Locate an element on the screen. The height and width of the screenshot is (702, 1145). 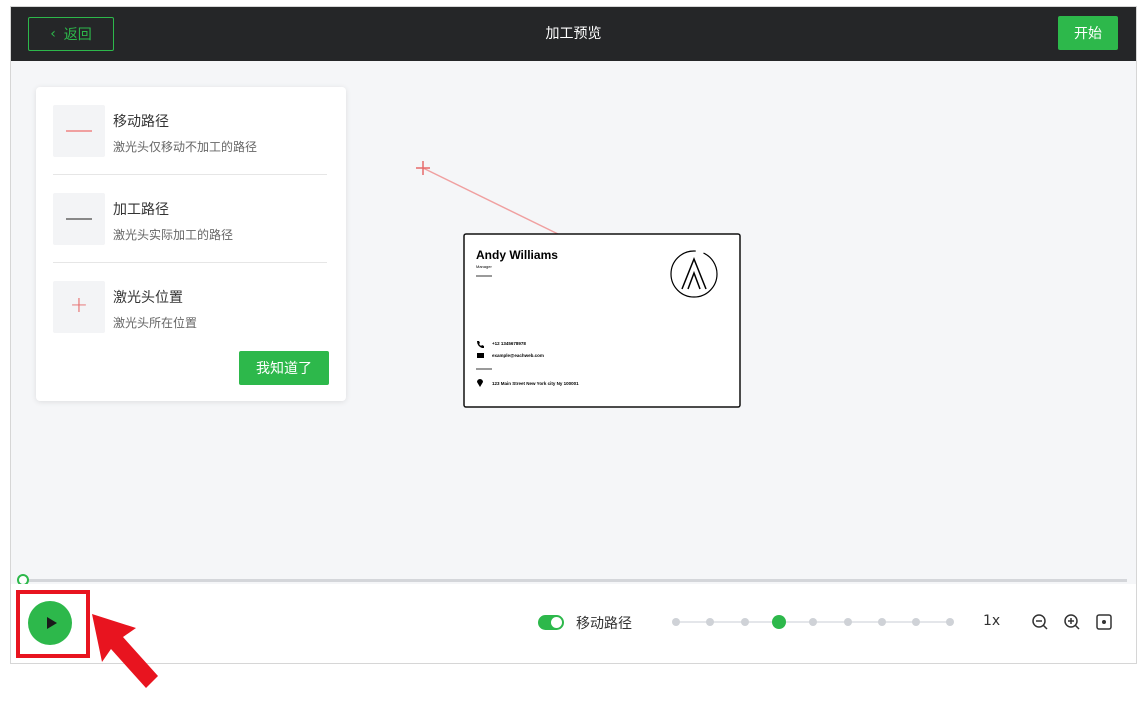
legend-title: 激光头位置 is located at coordinates (148, 298).